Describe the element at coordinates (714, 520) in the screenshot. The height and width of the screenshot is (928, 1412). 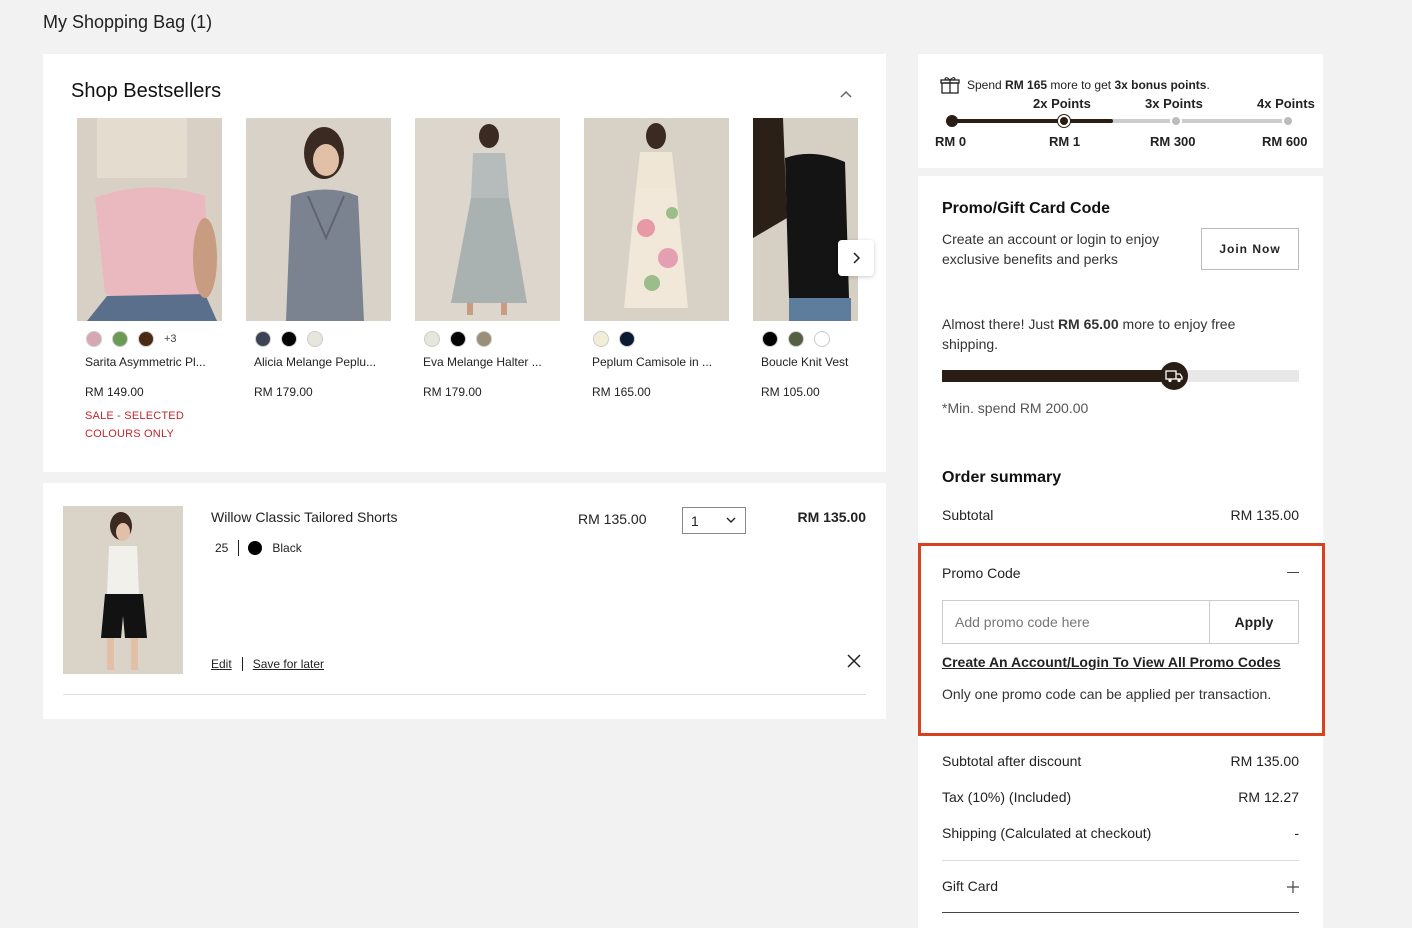
I see `quantity-select: 1` at that location.